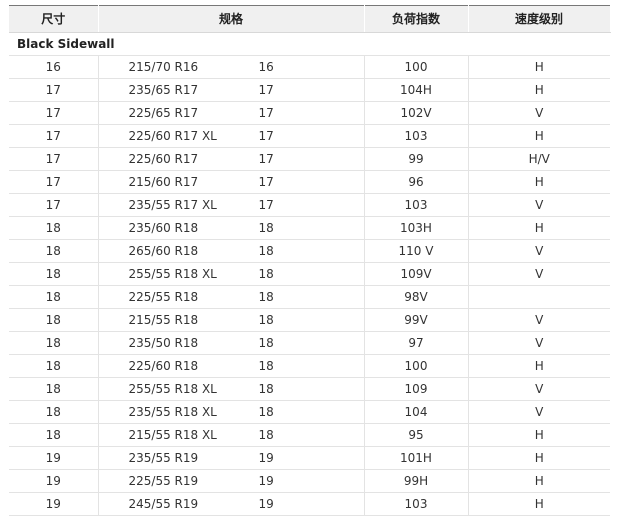 This screenshot has height=516, width=618. What do you see at coordinates (266, 67) in the screenshot?
I see `rim-size: 16` at bounding box center [266, 67].